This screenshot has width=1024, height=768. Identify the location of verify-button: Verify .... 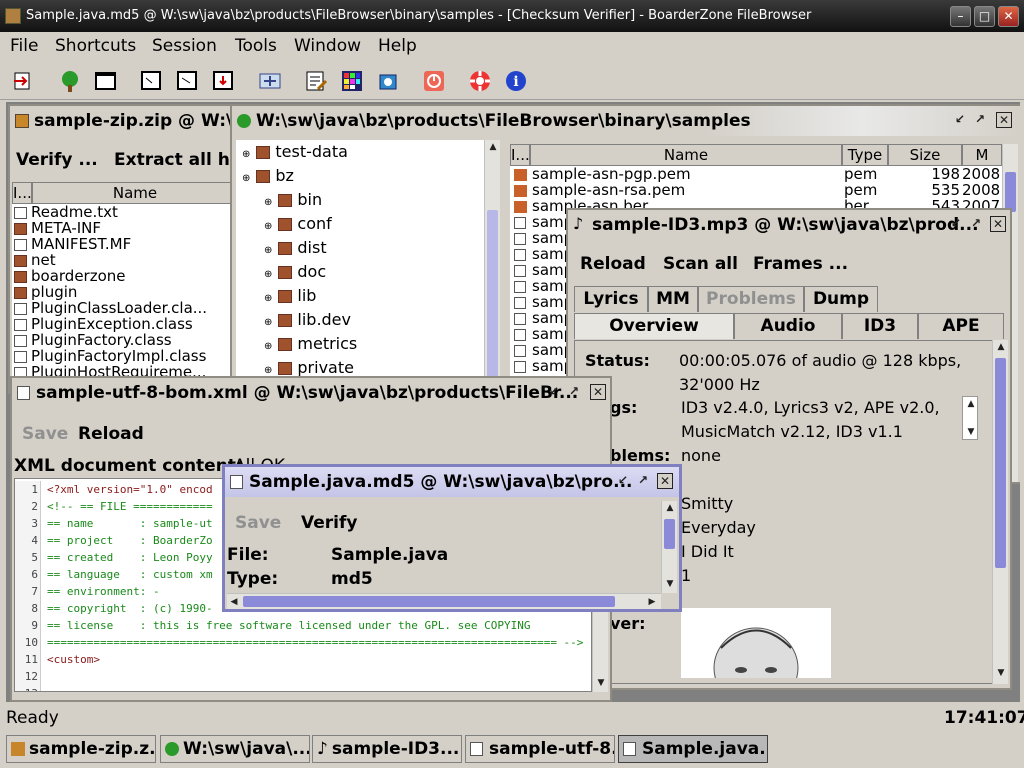
(57, 160).